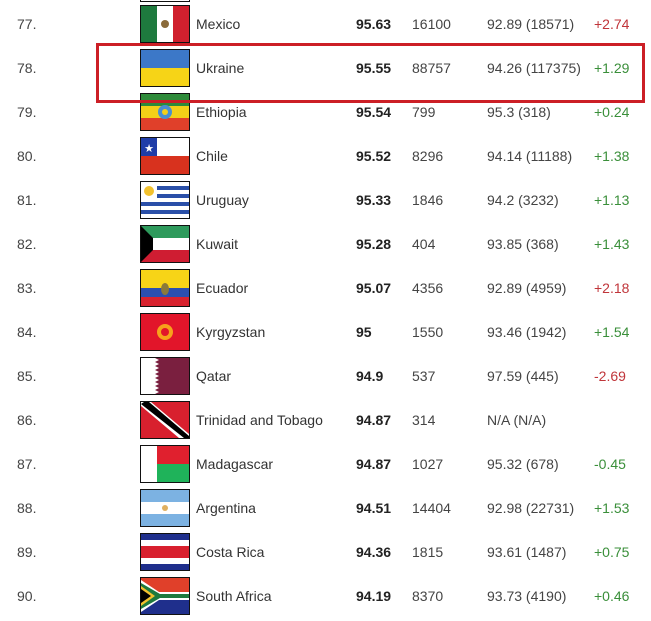 Image resolution: width=651 pixels, height=621 pixels. Describe the element at coordinates (325, 200) in the screenshot. I see `table-row: 81. Uruguay 95.33 1846 94.2 (3232) +1.13` at that location.